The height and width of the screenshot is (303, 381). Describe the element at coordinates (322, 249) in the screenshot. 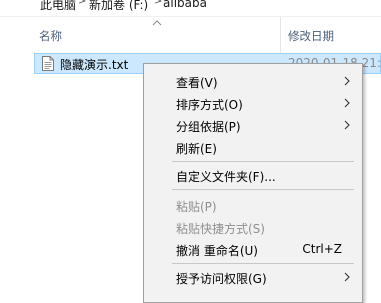

I see `menu-item-undo-rename-shortcut: Ctrl+Z` at that location.